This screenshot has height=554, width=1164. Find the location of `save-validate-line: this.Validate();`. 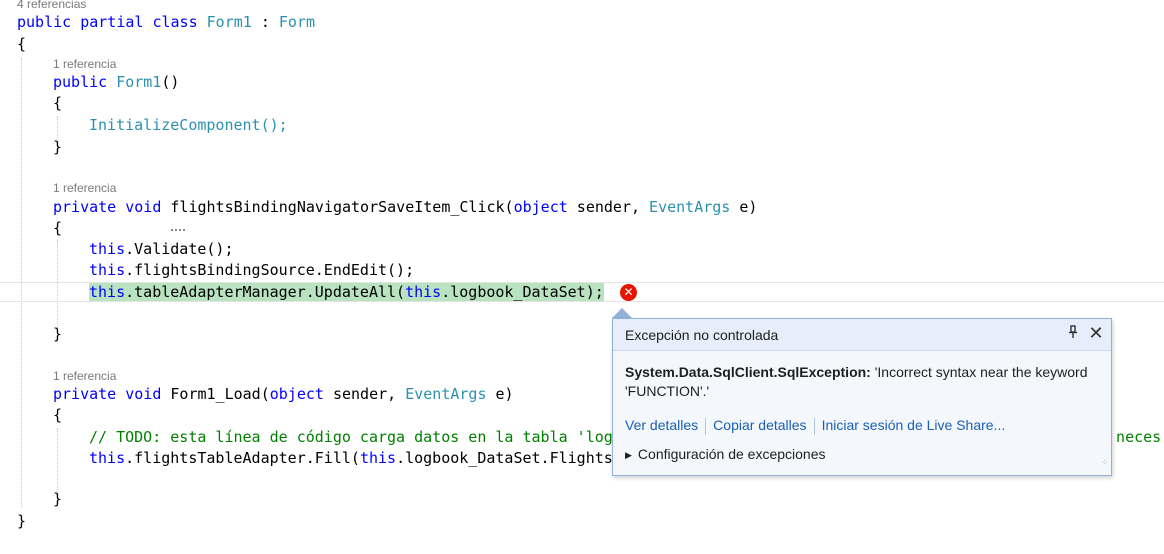

save-validate-line: this.Validate(); is located at coordinates (161, 249).